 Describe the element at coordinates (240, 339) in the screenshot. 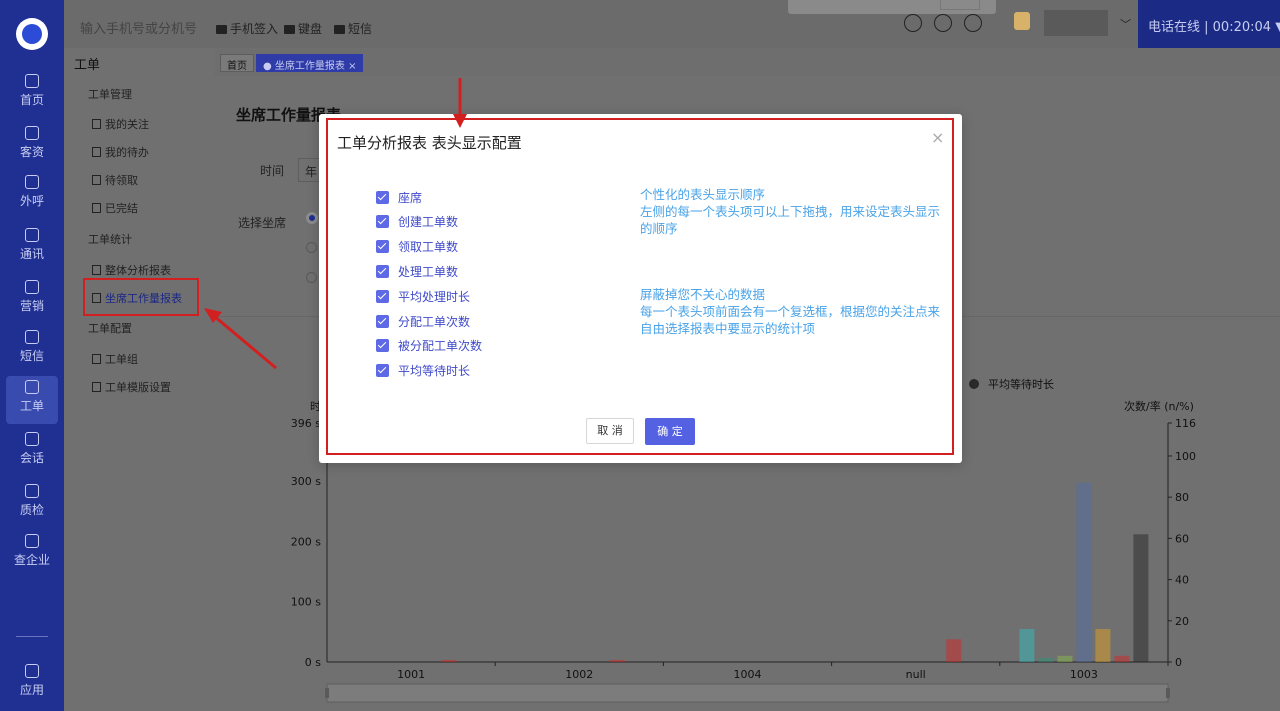

I see `arrow-to-menu-annotation` at that location.